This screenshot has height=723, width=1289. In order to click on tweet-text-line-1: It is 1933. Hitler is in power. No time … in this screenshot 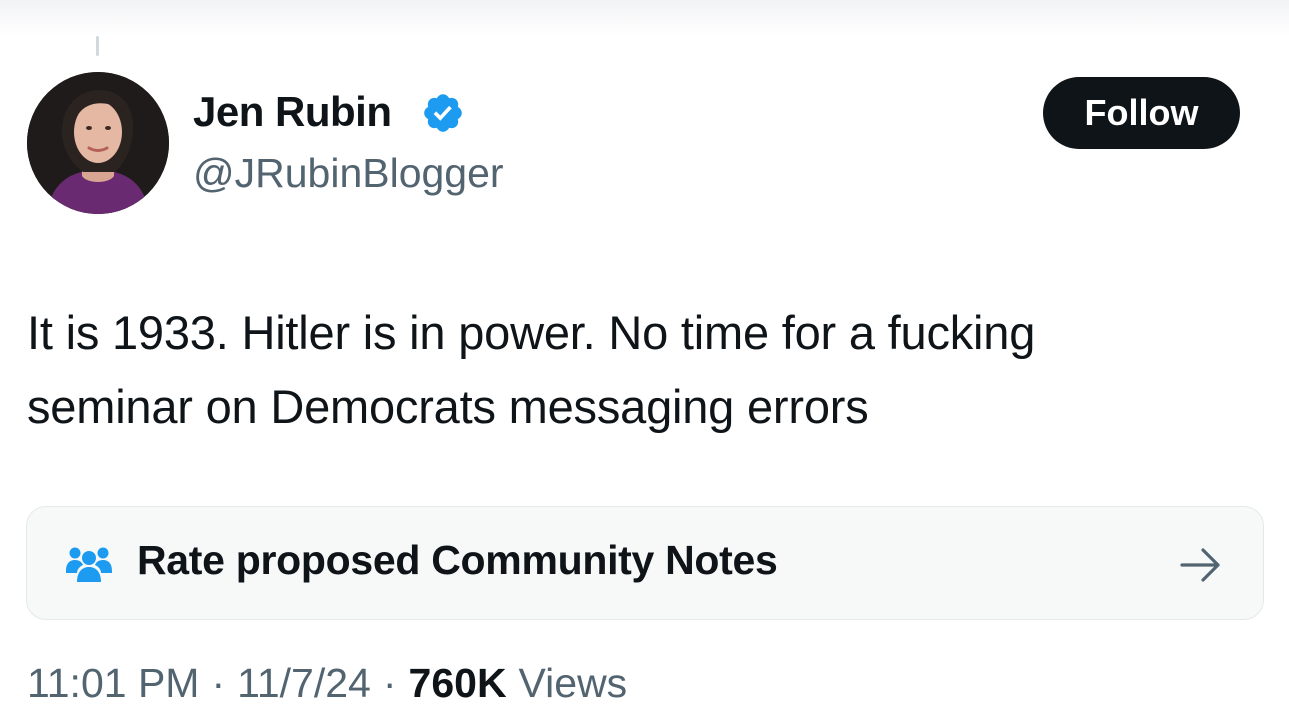, I will do `click(531, 332)`.